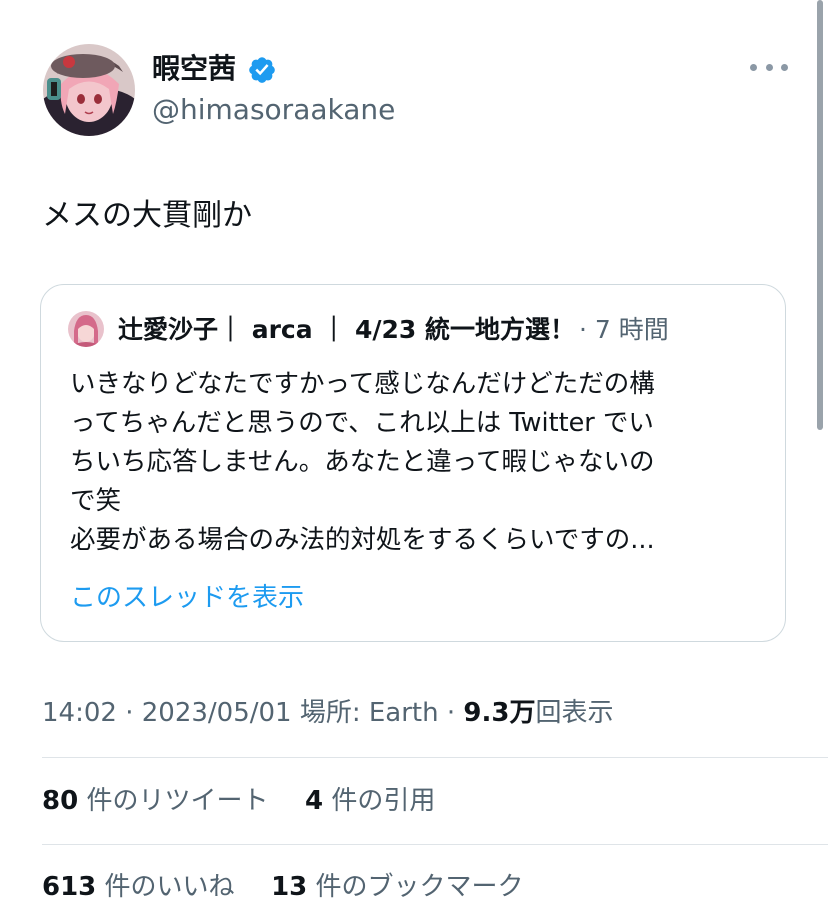  What do you see at coordinates (187, 598) in the screenshot?
I see `show-thread-link: このスレッドを表示` at bounding box center [187, 598].